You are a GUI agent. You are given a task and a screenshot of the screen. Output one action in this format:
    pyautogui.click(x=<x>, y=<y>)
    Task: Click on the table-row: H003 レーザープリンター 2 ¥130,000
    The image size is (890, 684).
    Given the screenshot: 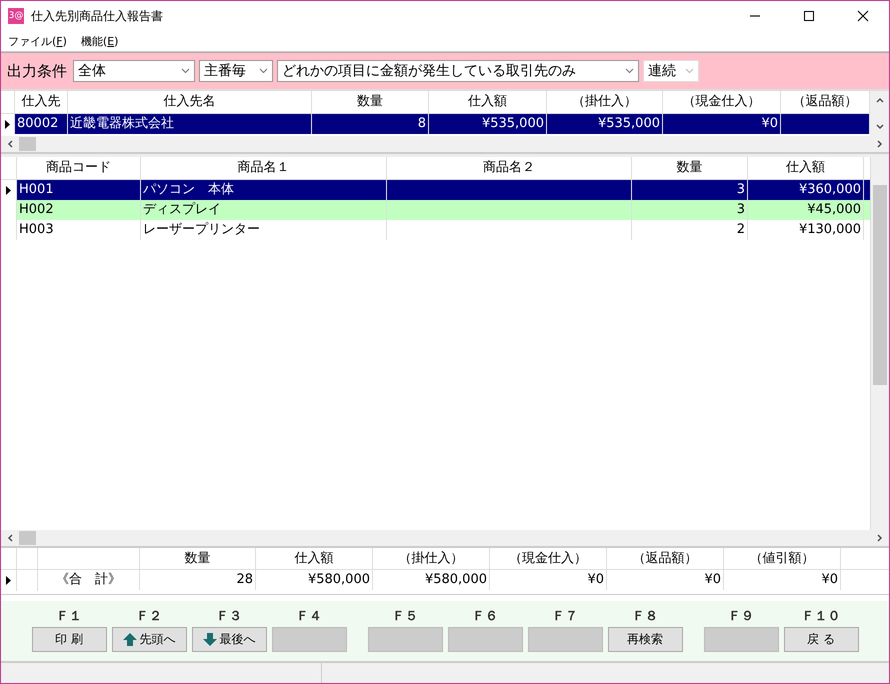 What is the action you would take?
    pyautogui.click(x=435, y=230)
    